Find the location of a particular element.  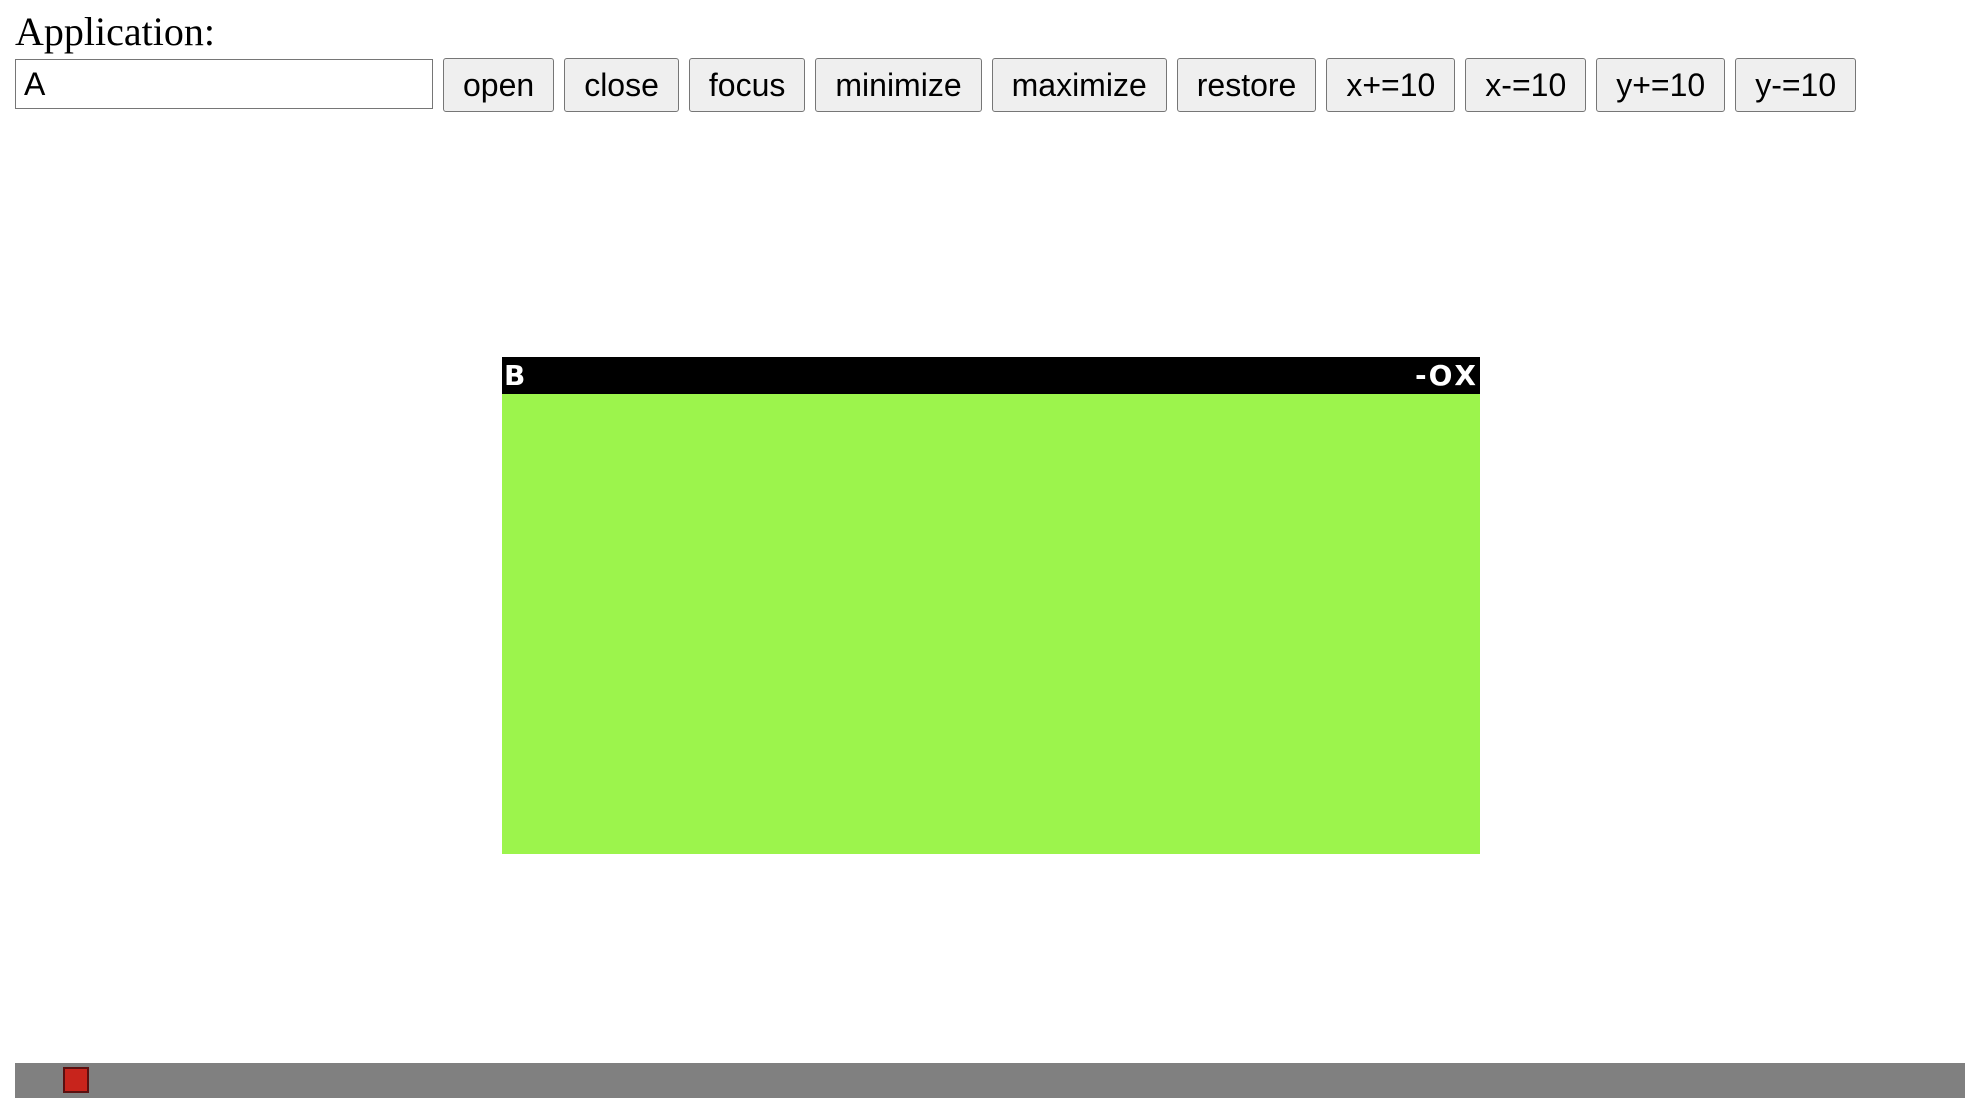

close-button: close is located at coordinates (621, 85).